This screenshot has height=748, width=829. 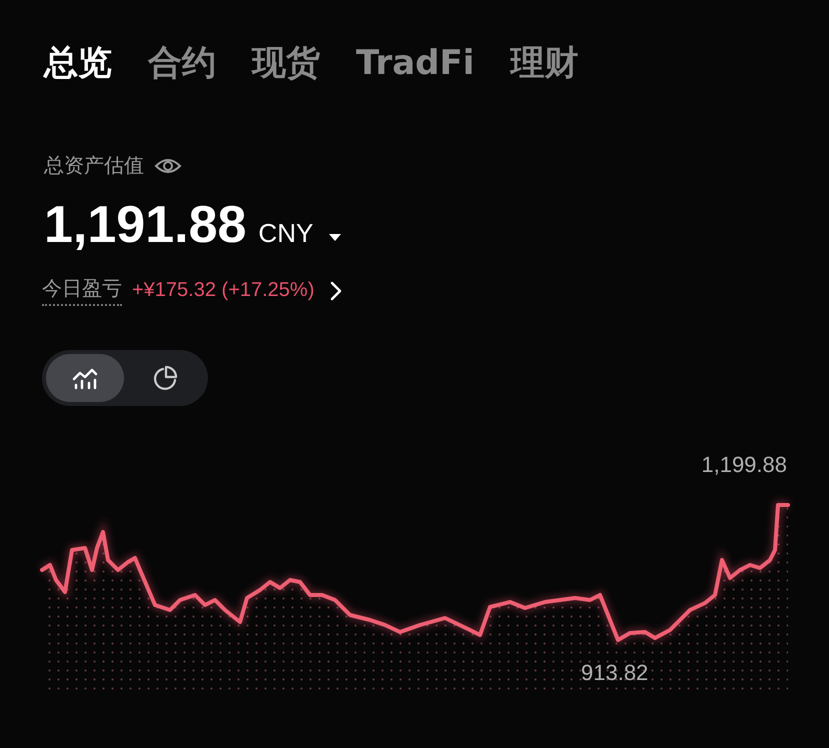 I want to click on pnl-value: +¥175.32 (+17.25%), so click(x=223, y=290).